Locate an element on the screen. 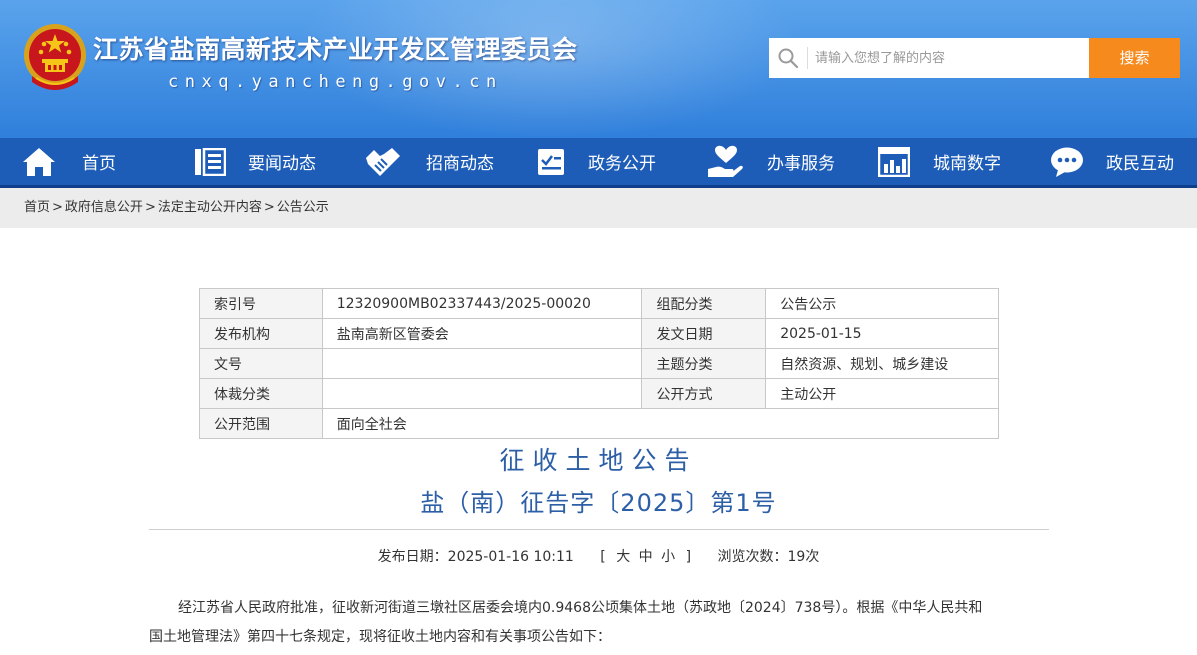 This screenshot has height=655, width=1197. meta-key-genre: 体裁分类 is located at coordinates (261, 393).